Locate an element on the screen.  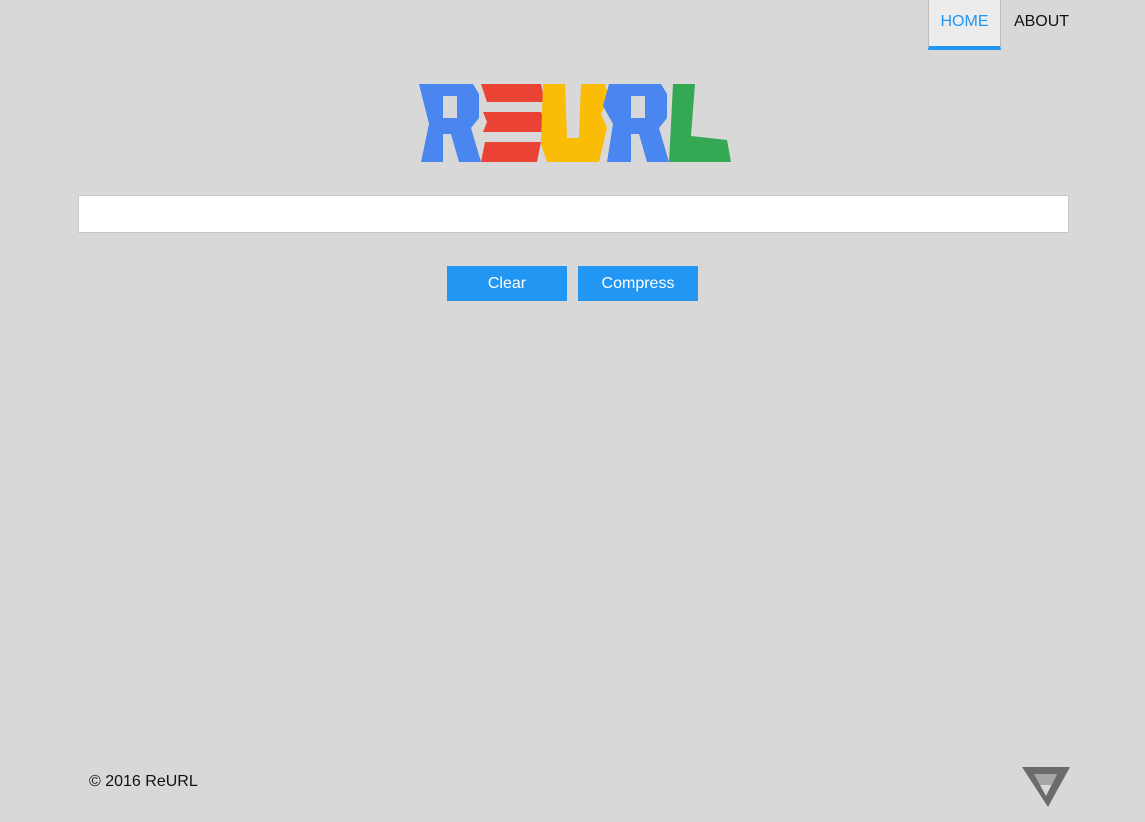
logo-letter-l is located at coordinates (700, 123).